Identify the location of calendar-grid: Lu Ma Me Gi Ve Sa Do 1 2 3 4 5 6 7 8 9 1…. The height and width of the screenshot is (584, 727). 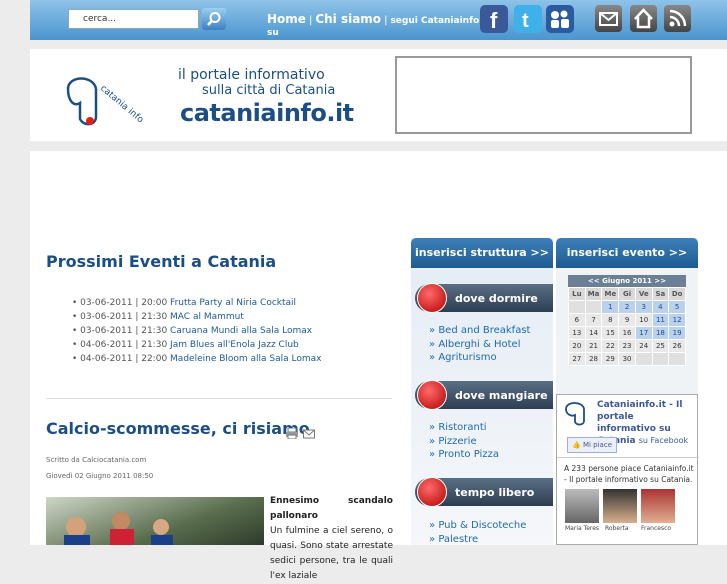
(627, 326).